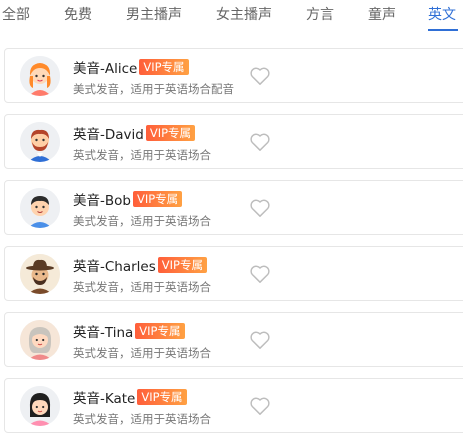 The width and height of the screenshot is (463, 435). What do you see at coordinates (40, 208) in the screenshot?
I see `boy-avatar-icon` at bounding box center [40, 208].